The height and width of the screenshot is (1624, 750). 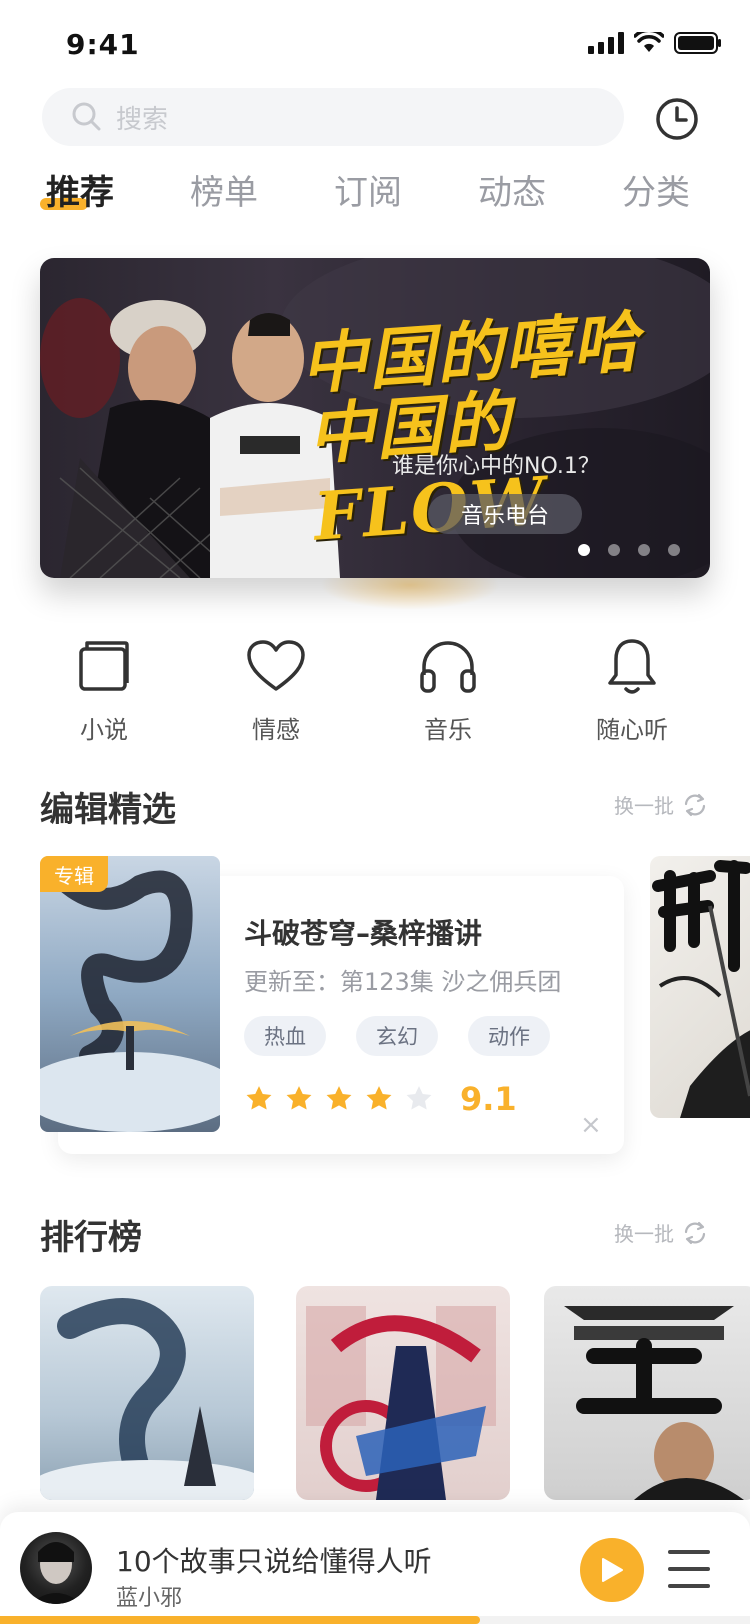 I want to click on close-icon: ×, so click(x=591, y=1125).